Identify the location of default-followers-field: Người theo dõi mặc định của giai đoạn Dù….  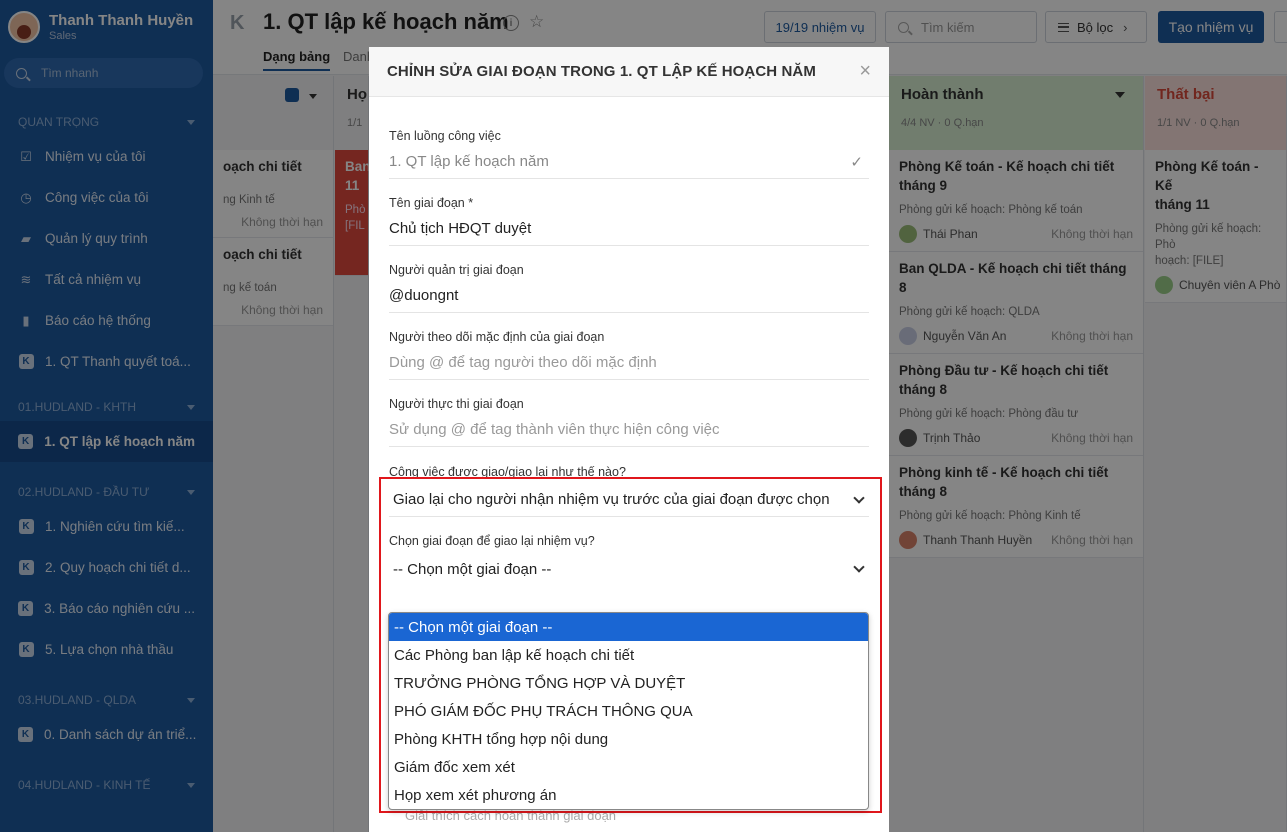
(629, 346).